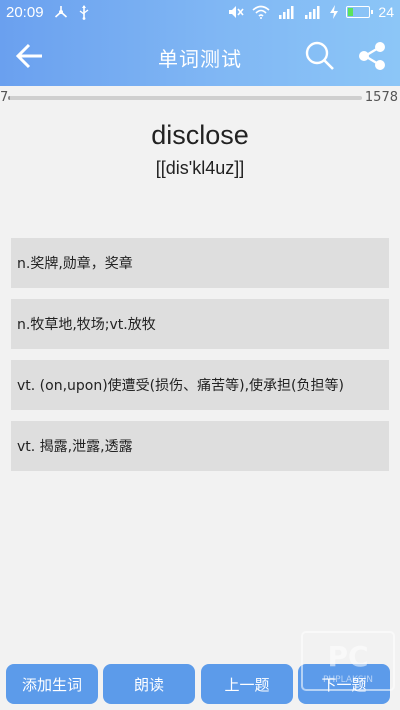  Describe the element at coordinates (200, 12) in the screenshot. I see `status-bar: 20:09 24` at that location.